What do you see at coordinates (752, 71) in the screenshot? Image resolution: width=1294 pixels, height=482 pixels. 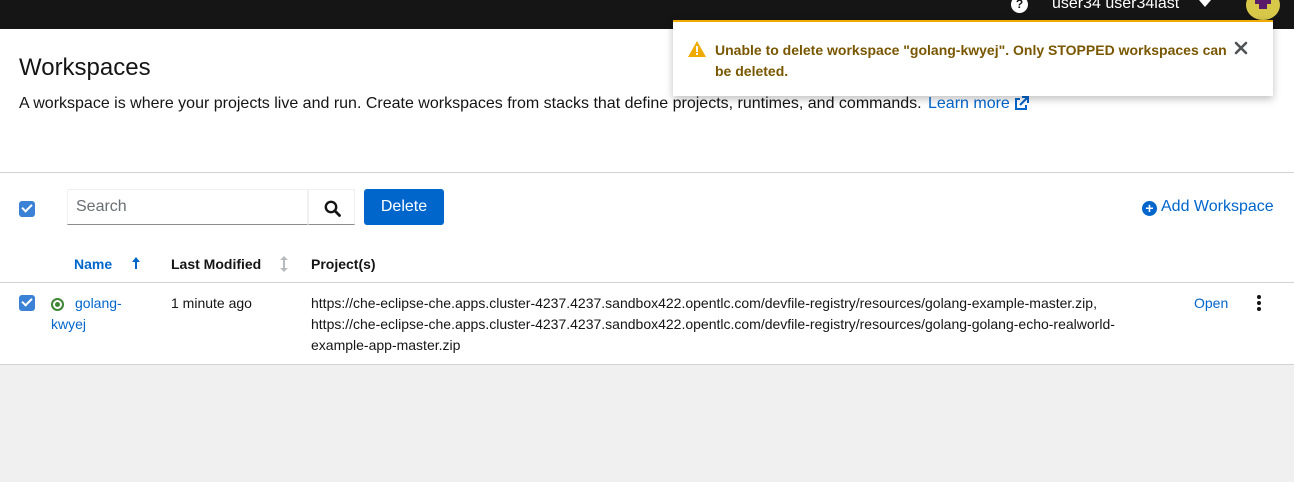 I see `alert-message-continued: be deleted.` at bounding box center [752, 71].